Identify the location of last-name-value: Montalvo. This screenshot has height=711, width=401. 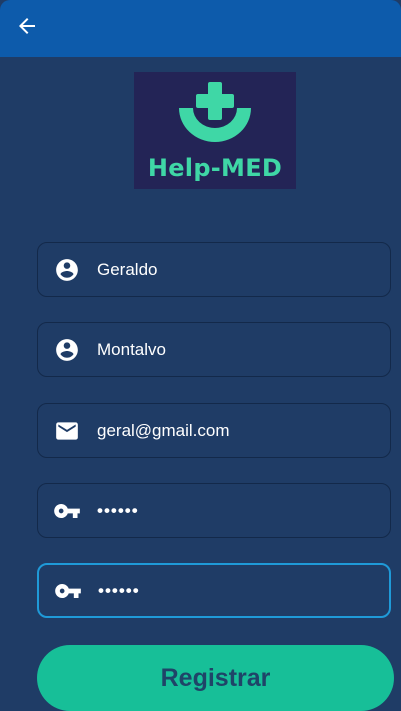
(131, 349).